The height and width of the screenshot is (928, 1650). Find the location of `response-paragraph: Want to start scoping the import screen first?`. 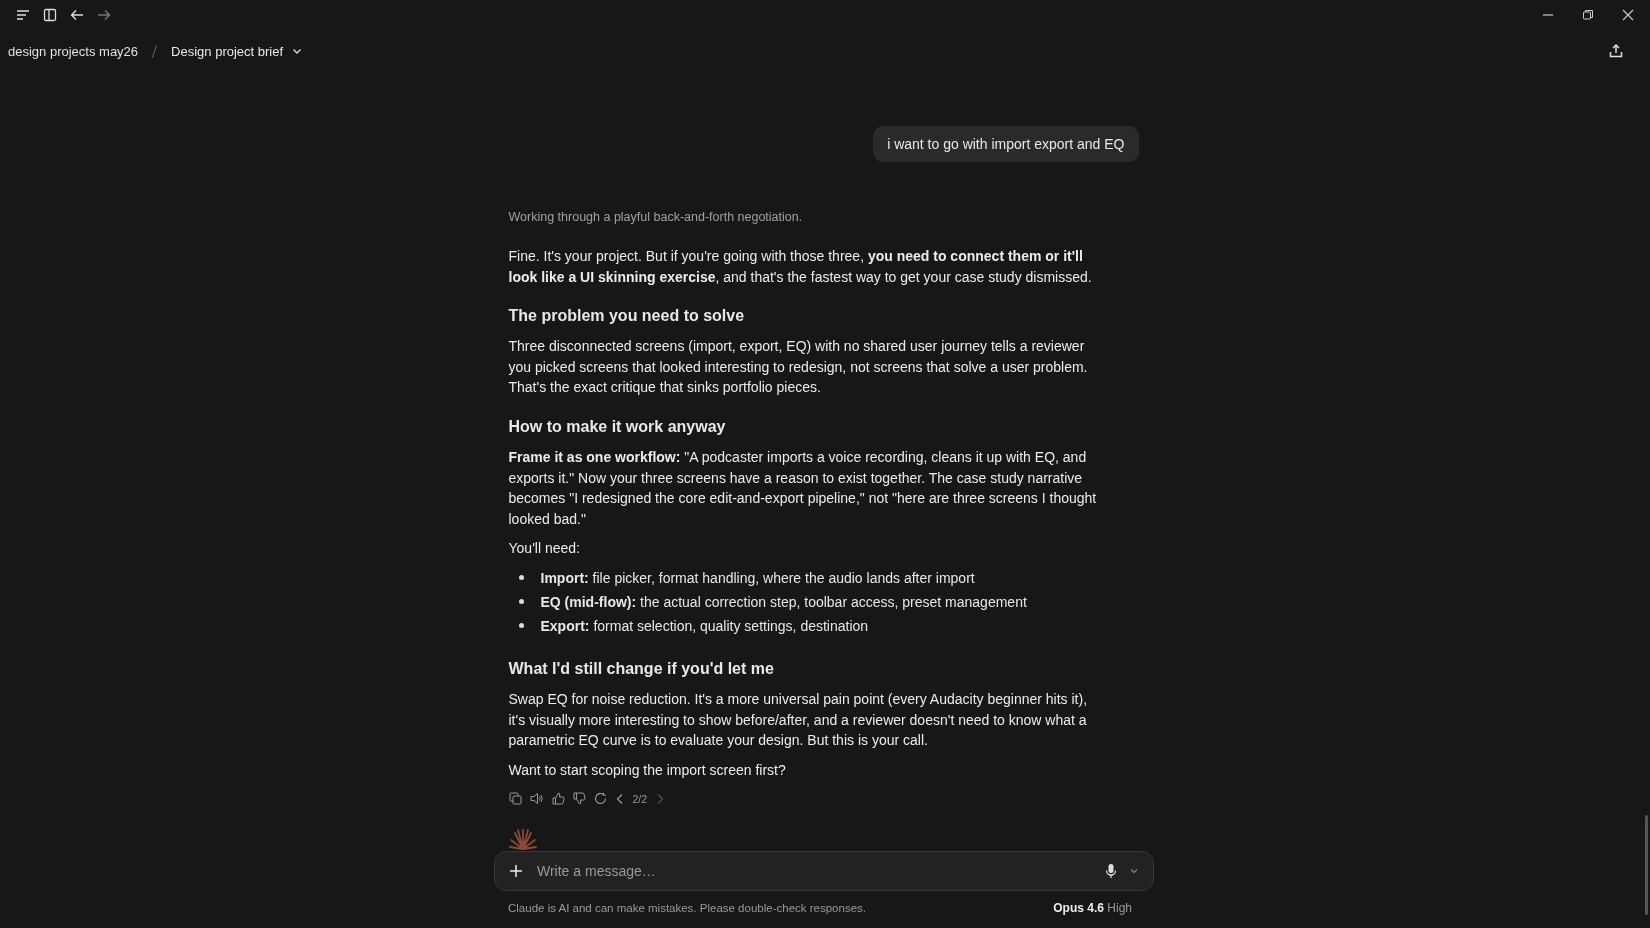

response-paragraph: Want to start scoping the import screen first? is located at coordinates (647, 770).